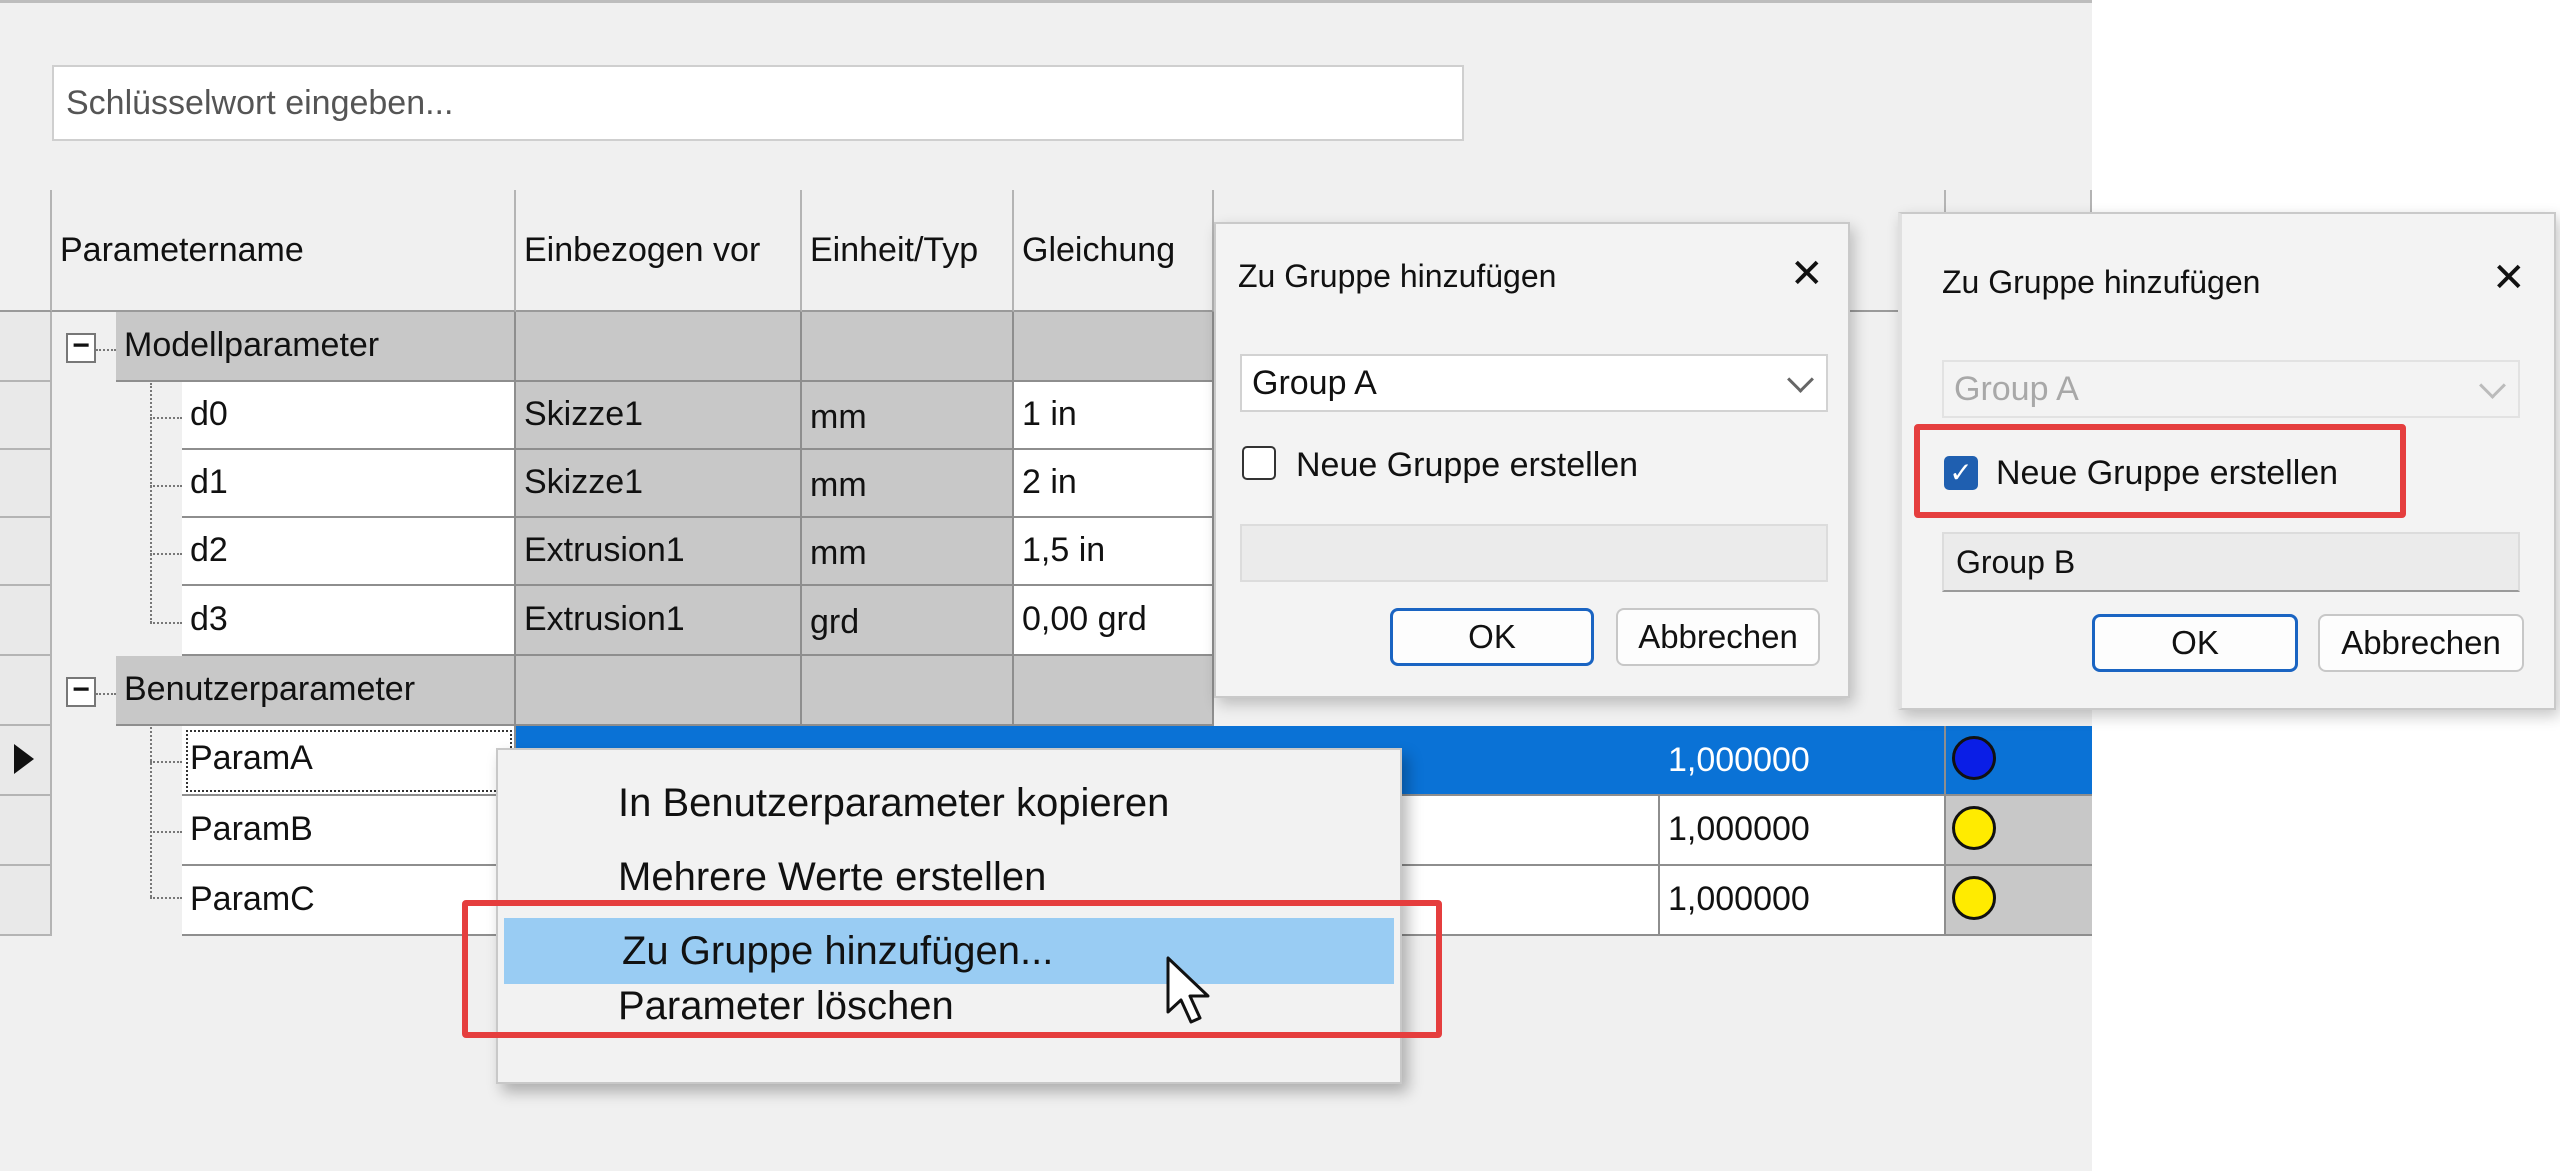 The width and height of the screenshot is (2560, 1171). What do you see at coordinates (1099, 249) in the screenshot?
I see `column-header-label: Gleichung` at bounding box center [1099, 249].